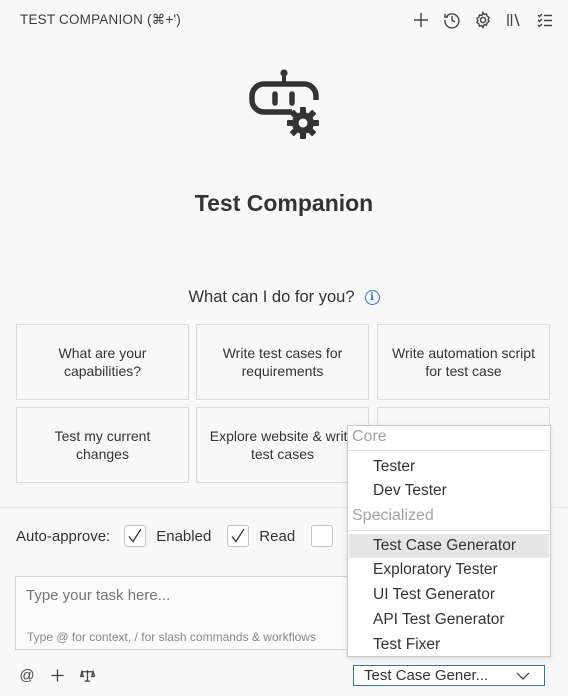  Describe the element at coordinates (63, 536) in the screenshot. I see `auto-approve-label: Auto-approve:` at that location.